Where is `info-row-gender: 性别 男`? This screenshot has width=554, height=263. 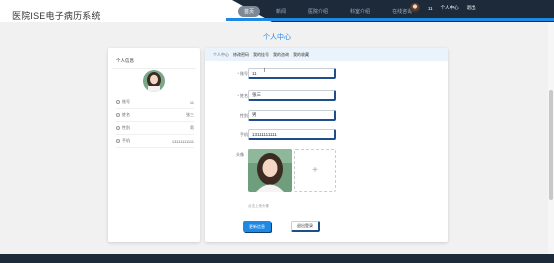 info-row-gender: 性别 男 is located at coordinates (155, 128).